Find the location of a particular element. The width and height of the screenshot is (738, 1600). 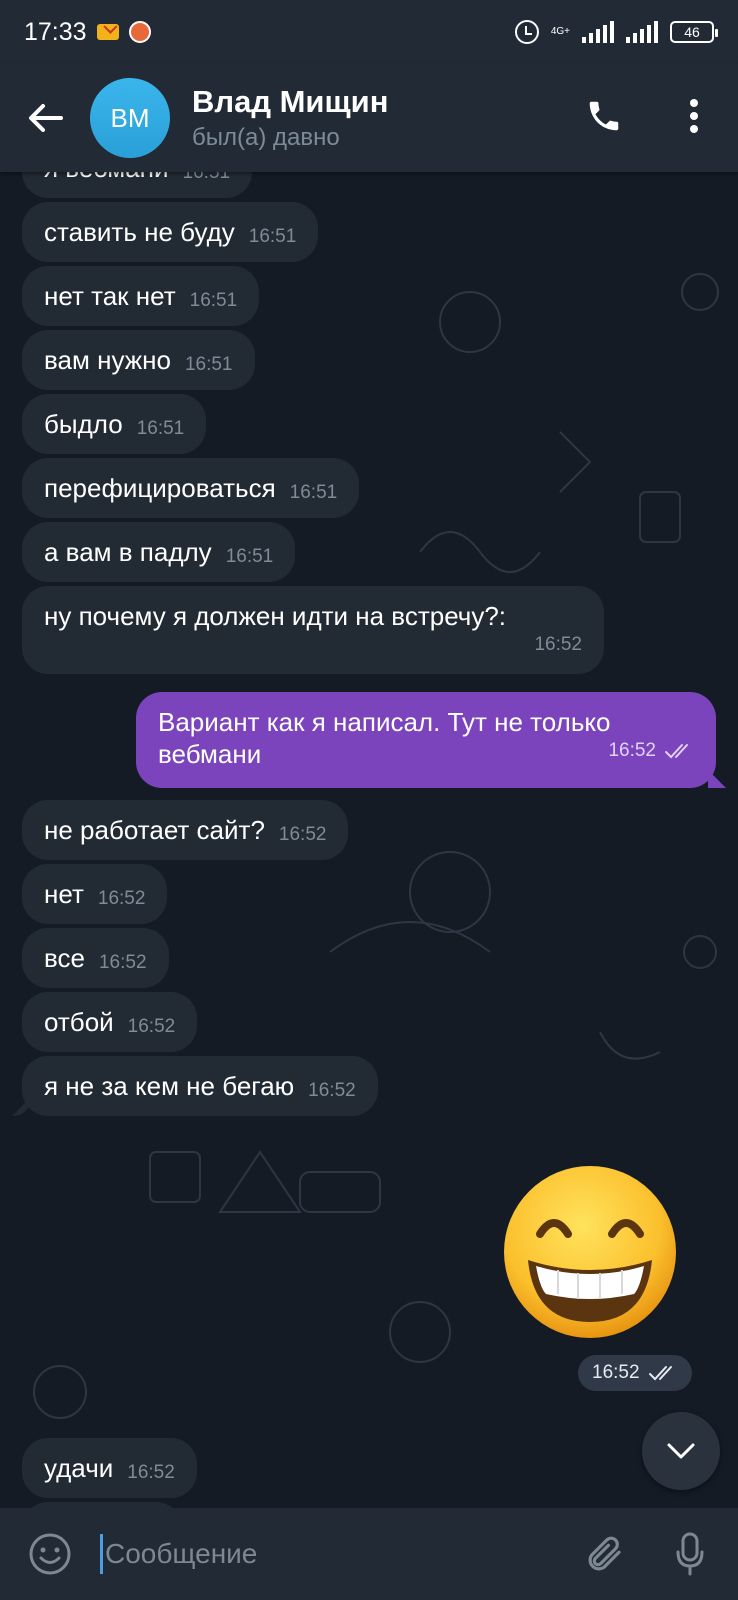

chat-header: ВМ Влад Мищин был(а) давно is located at coordinates (369, 118).